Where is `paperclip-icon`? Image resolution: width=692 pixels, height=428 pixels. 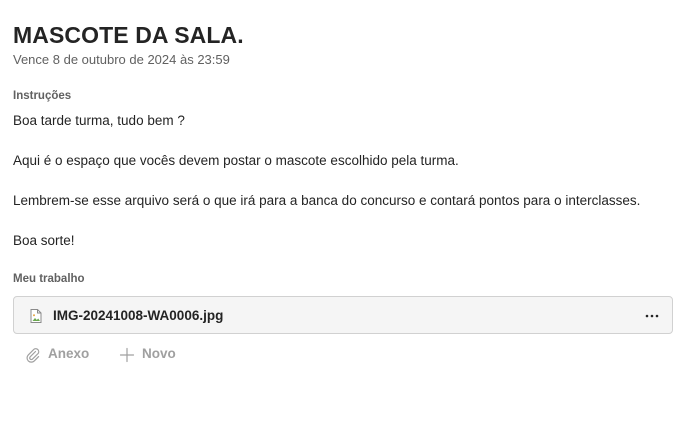 paperclip-icon is located at coordinates (33, 355).